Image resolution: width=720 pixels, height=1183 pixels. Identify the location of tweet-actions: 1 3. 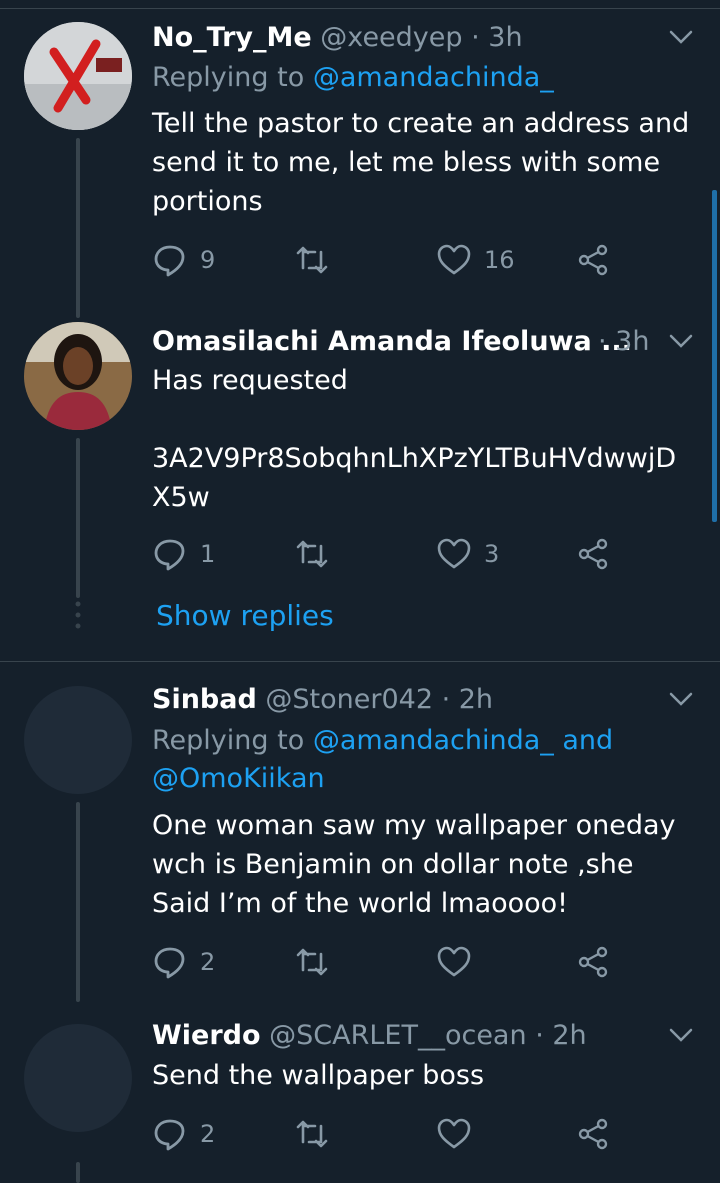
(387, 554).